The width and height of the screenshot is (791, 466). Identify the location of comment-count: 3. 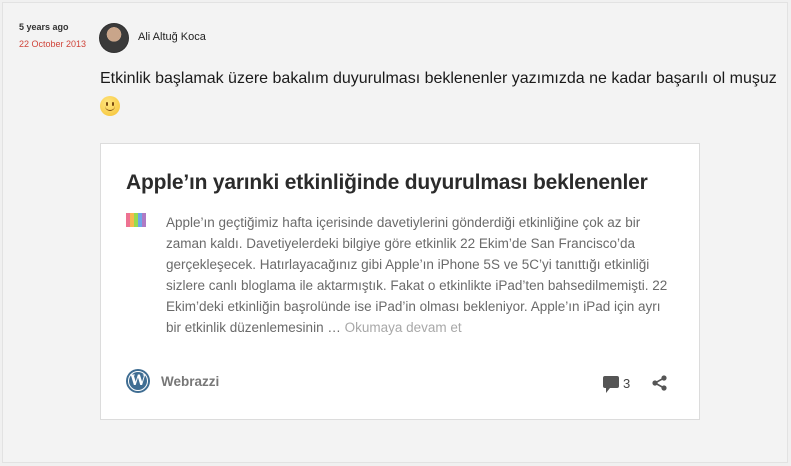
(626, 383).